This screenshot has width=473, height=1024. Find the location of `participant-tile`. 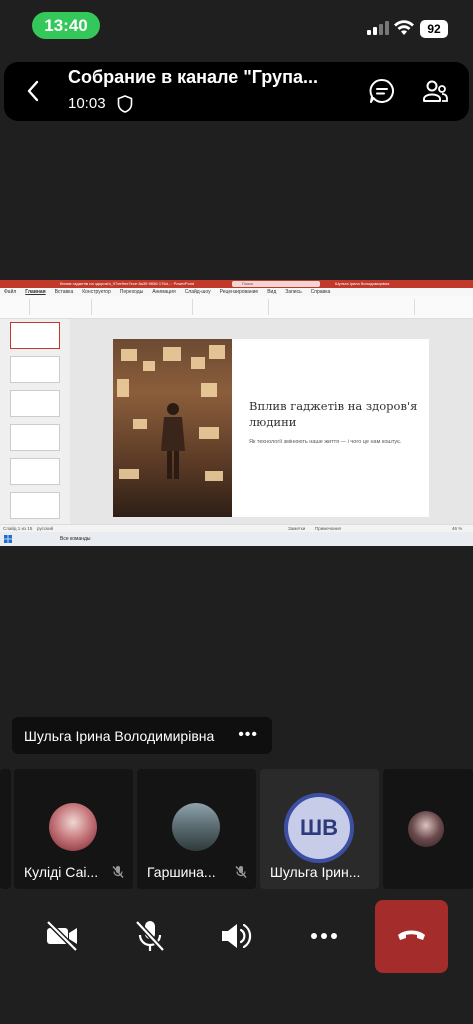

participant-tile is located at coordinates (428, 829).